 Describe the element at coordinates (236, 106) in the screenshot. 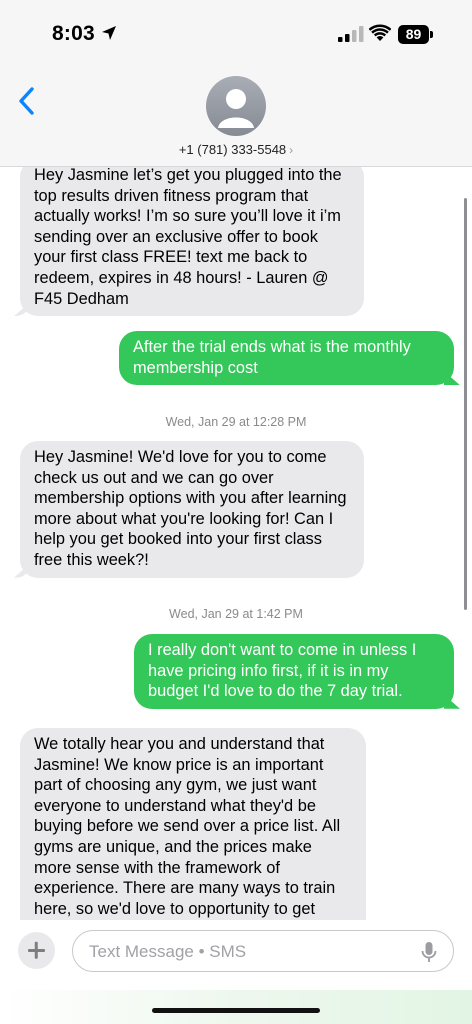

I see `contact-avatar-icon` at that location.